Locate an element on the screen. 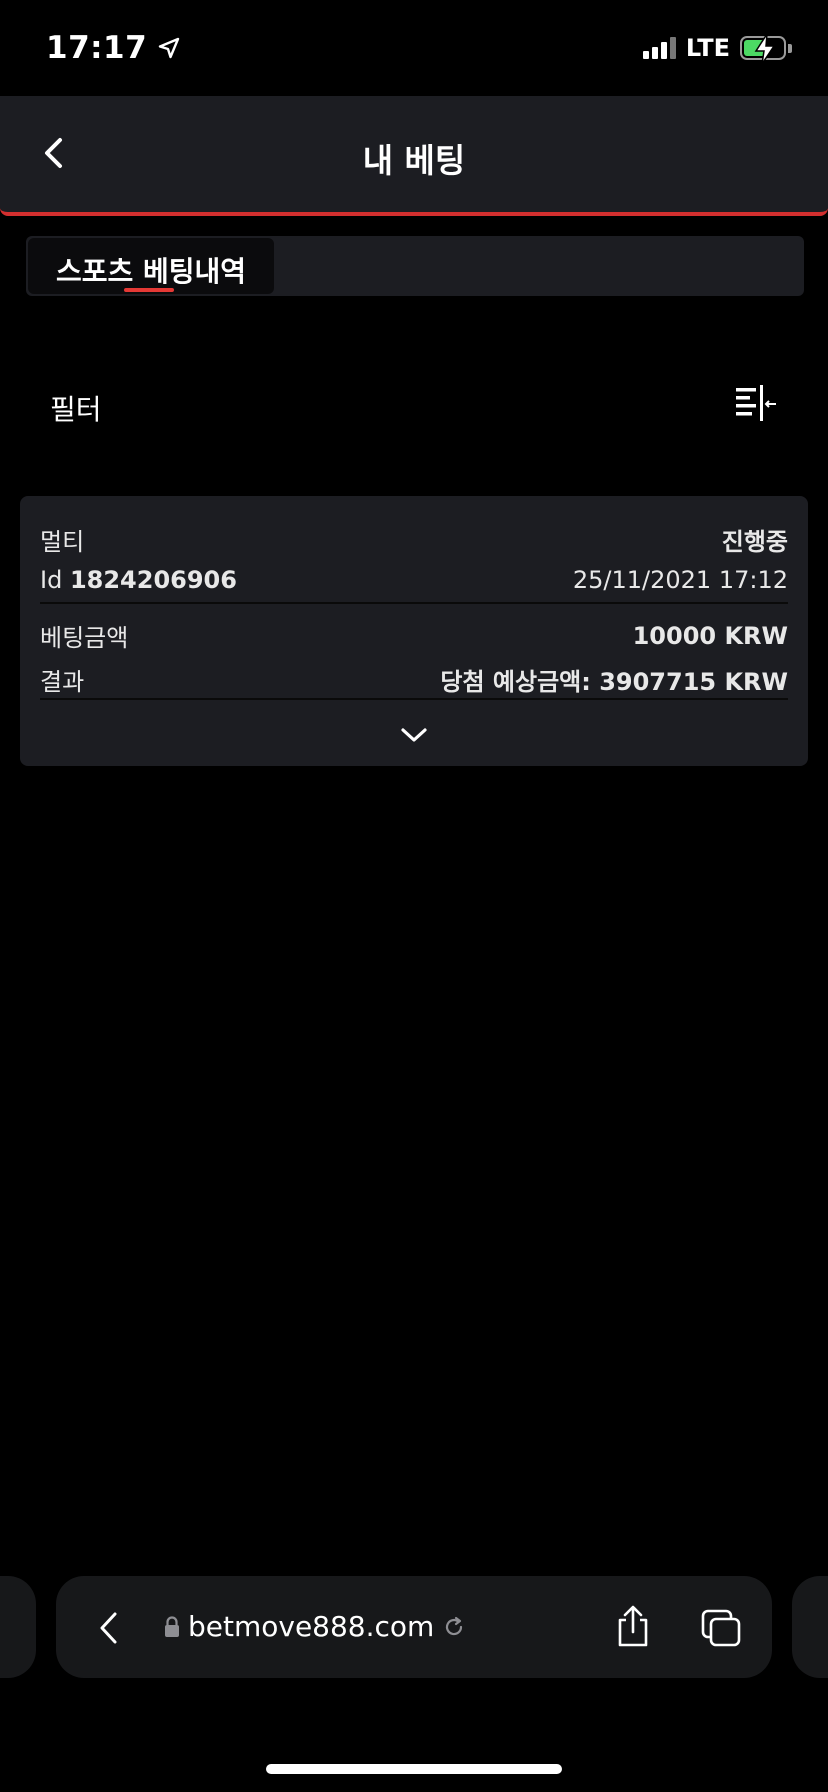 The image size is (828, 1792). browser-back-button is located at coordinates (109, 1628).